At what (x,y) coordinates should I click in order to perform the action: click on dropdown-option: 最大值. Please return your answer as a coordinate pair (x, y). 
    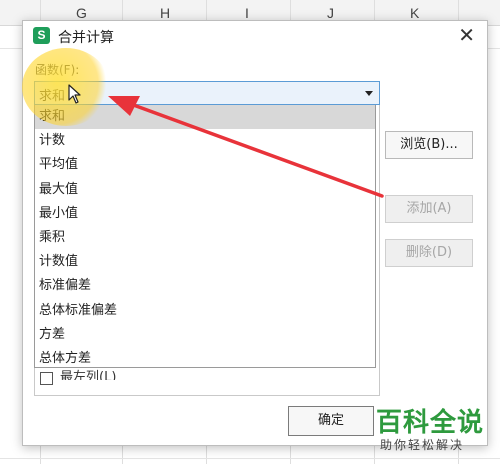
    Looking at the image, I should click on (205, 190).